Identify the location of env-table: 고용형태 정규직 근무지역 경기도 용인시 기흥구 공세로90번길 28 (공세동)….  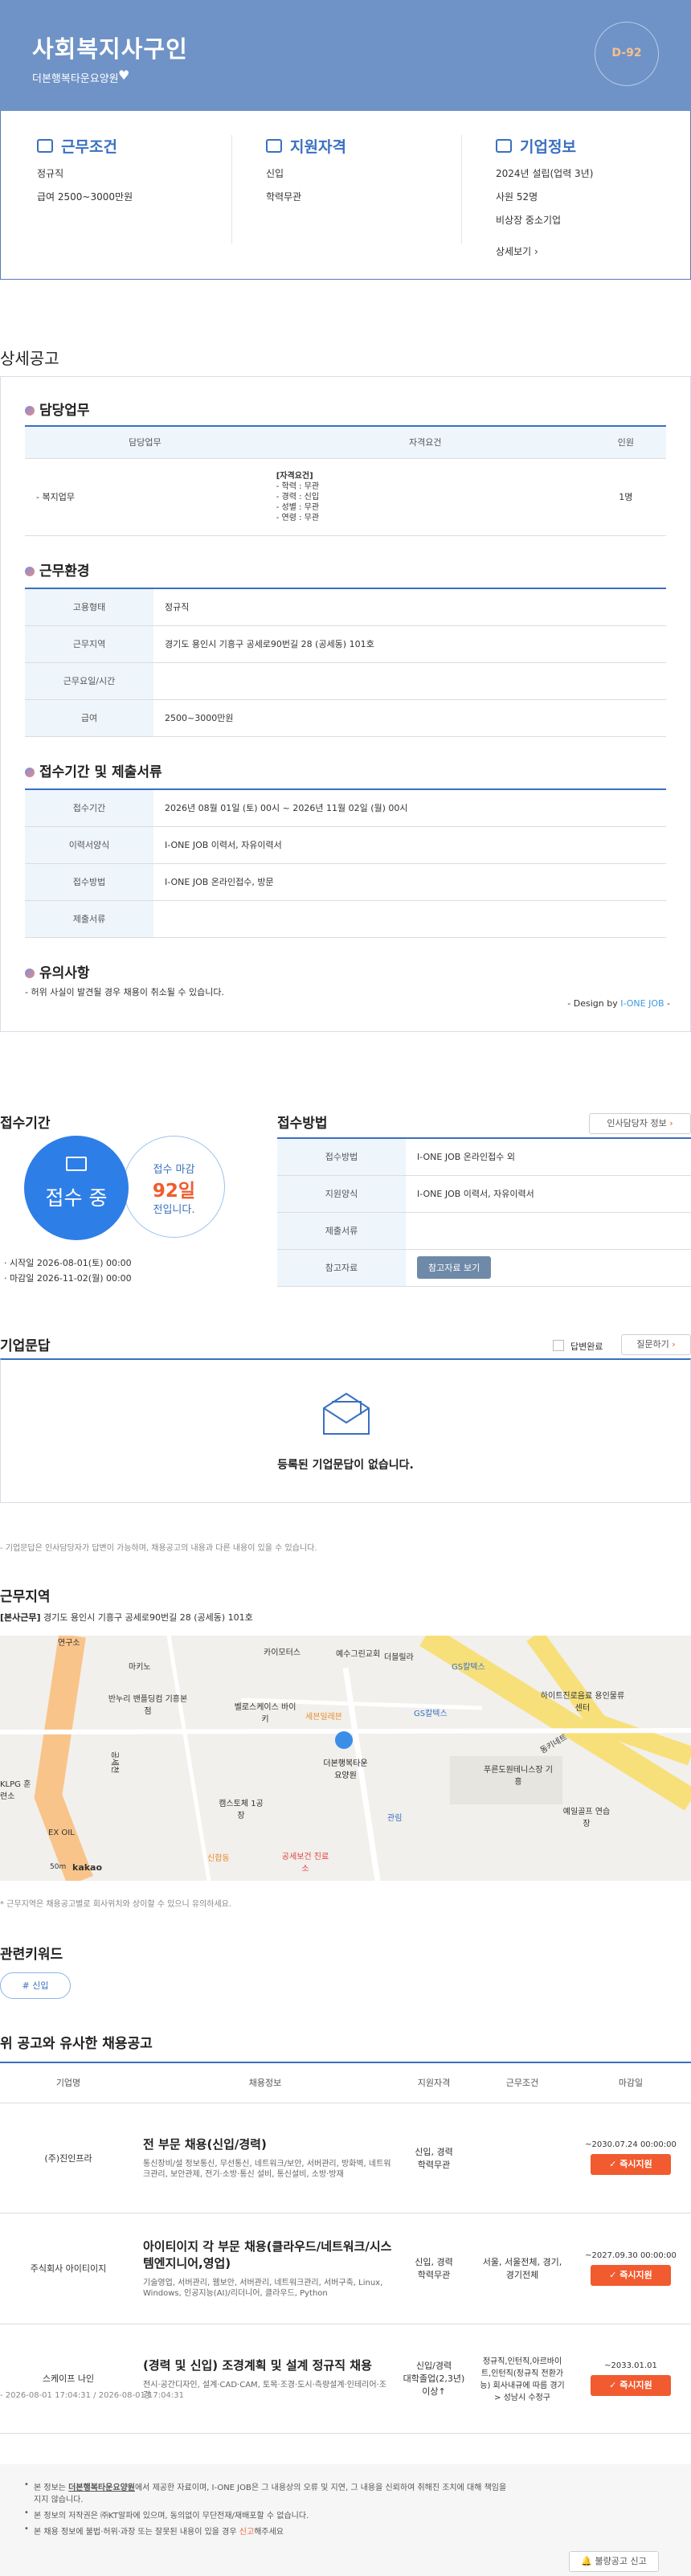
(345, 662).